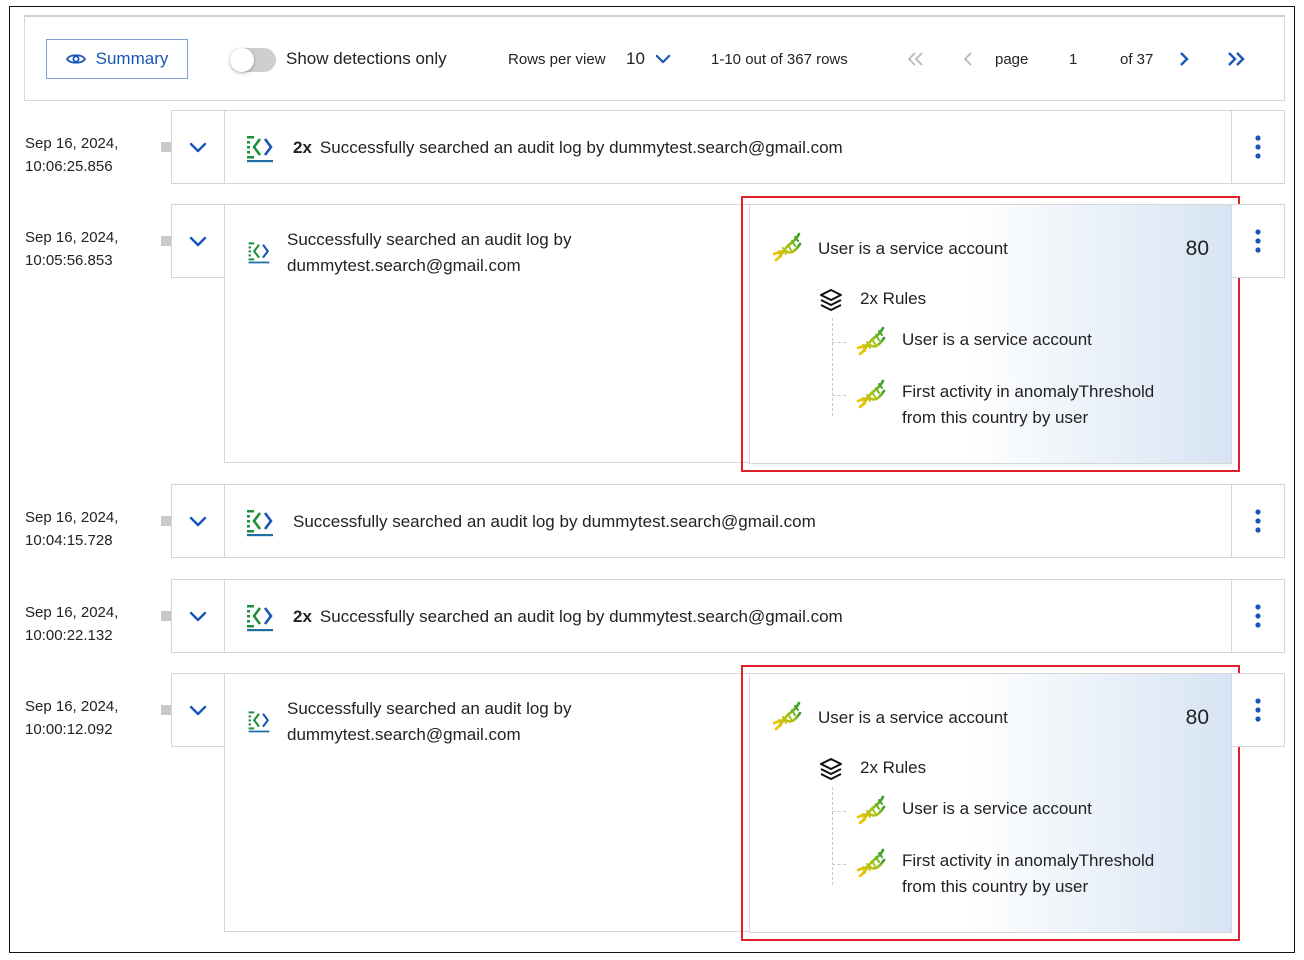  Describe the element at coordinates (779, 59) in the screenshot. I see `row-range-text: 1-10 out of 367 rows` at that location.